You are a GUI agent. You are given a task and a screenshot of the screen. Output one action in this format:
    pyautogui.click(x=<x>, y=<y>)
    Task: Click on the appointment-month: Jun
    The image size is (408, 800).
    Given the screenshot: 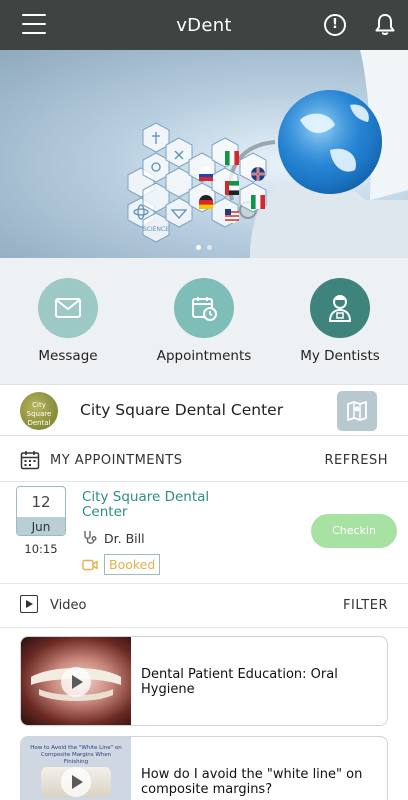 What is the action you would take?
    pyautogui.click(x=41, y=526)
    